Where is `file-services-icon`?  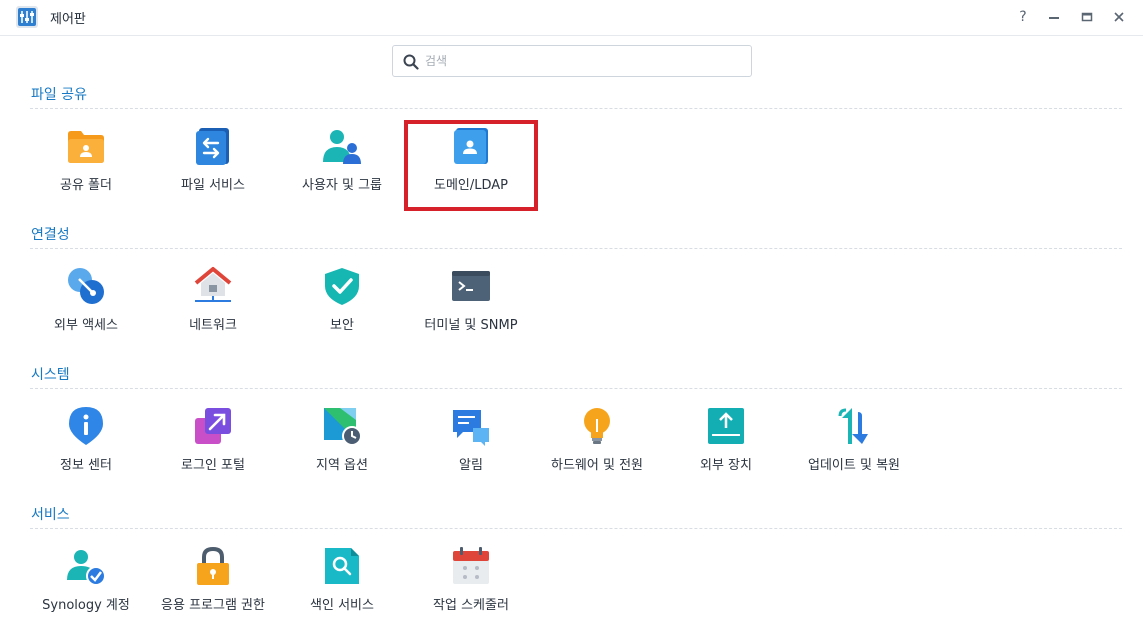 file-services-icon is located at coordinates (212, 146).